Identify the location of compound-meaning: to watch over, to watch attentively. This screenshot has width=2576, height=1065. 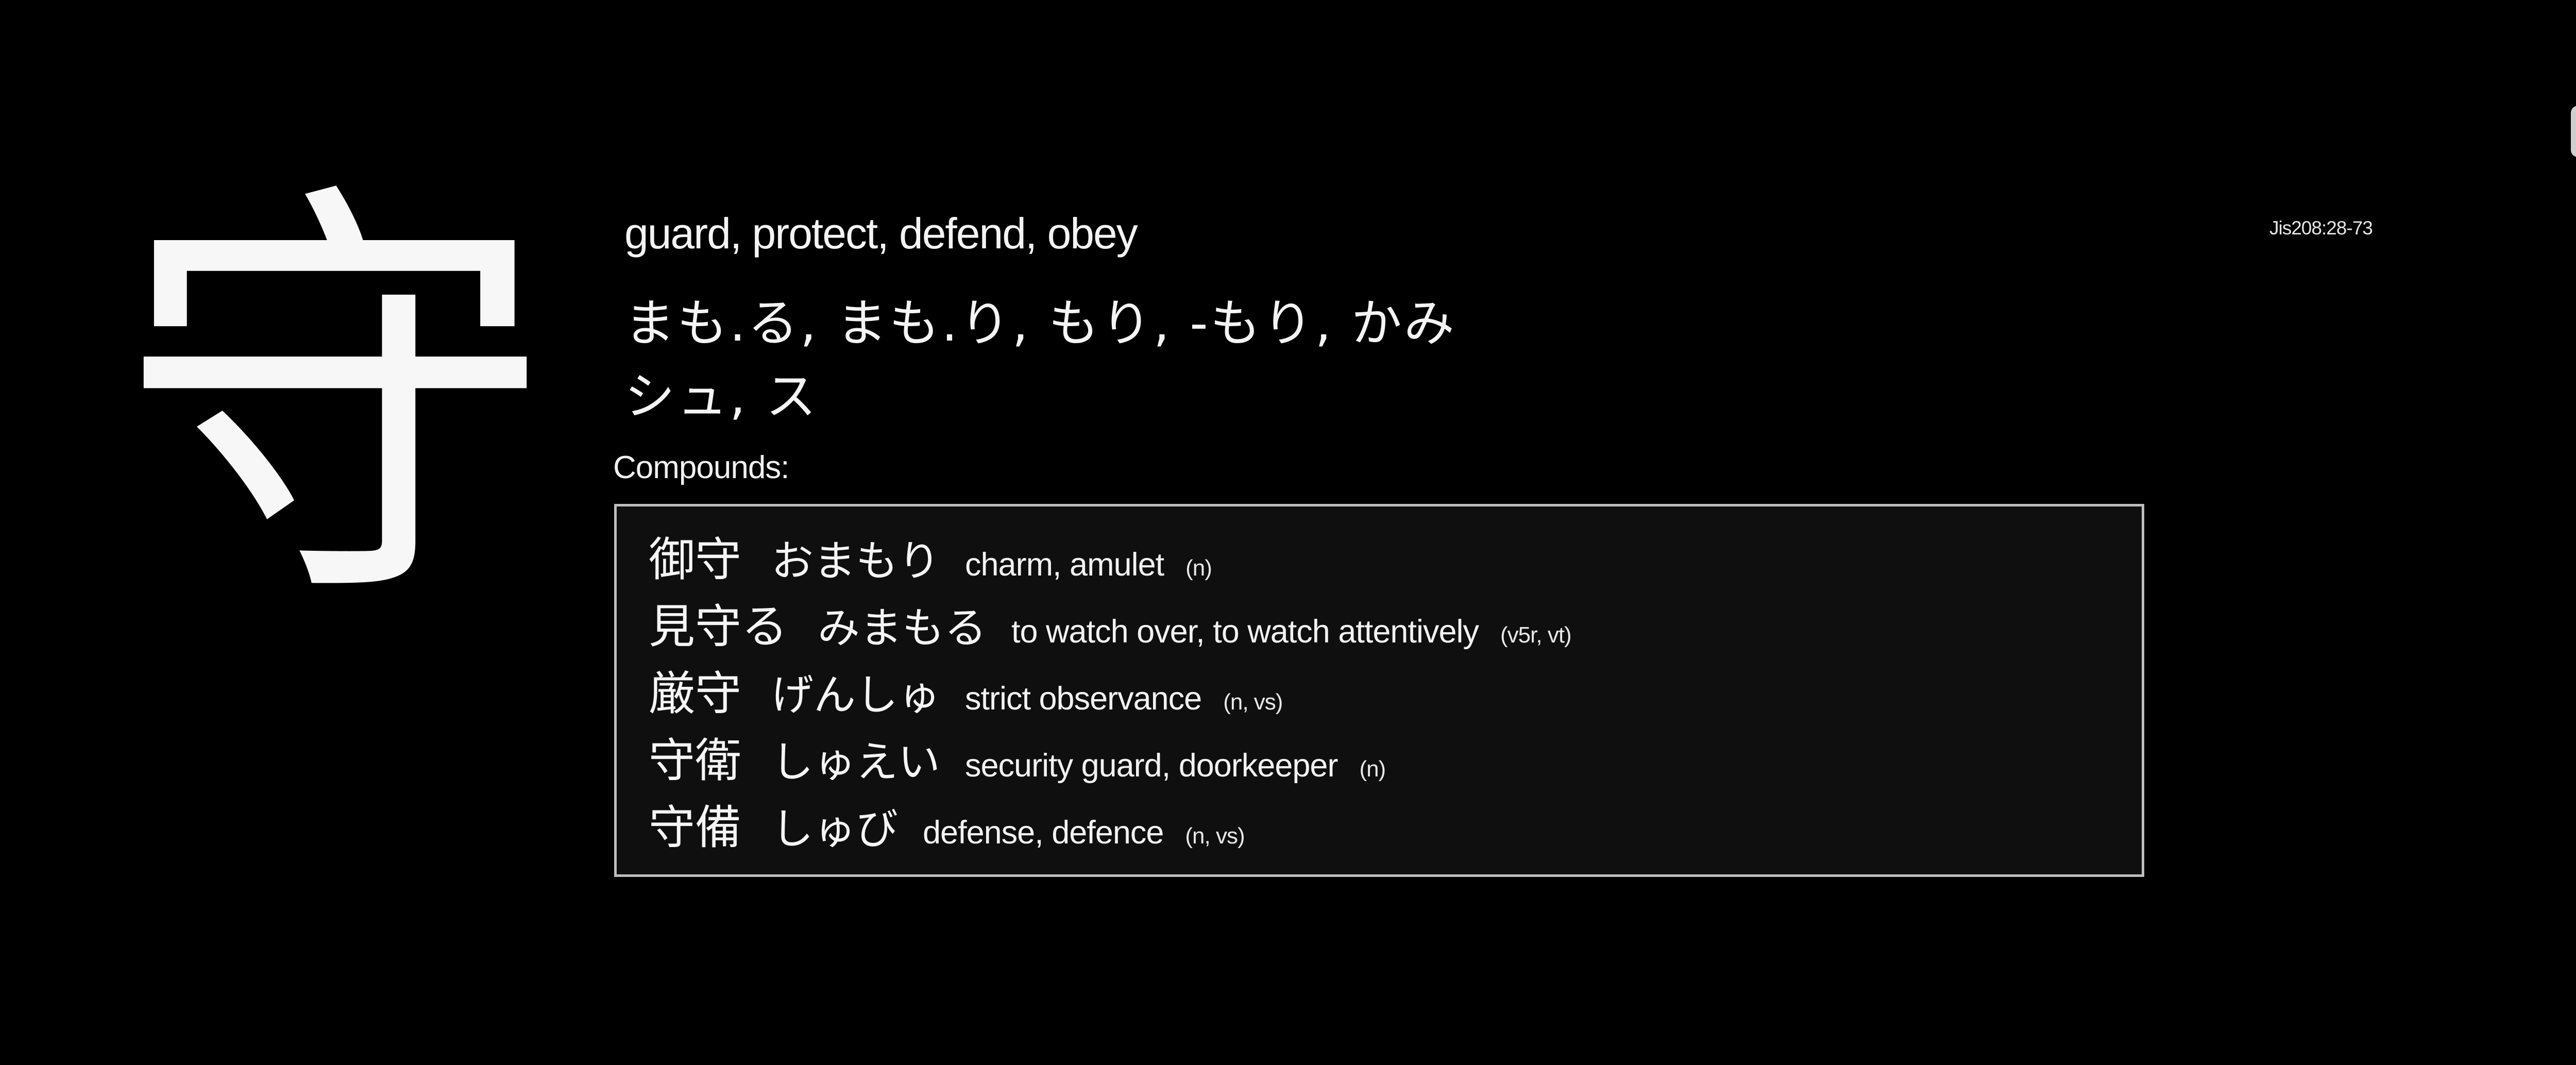
(1245, 632).